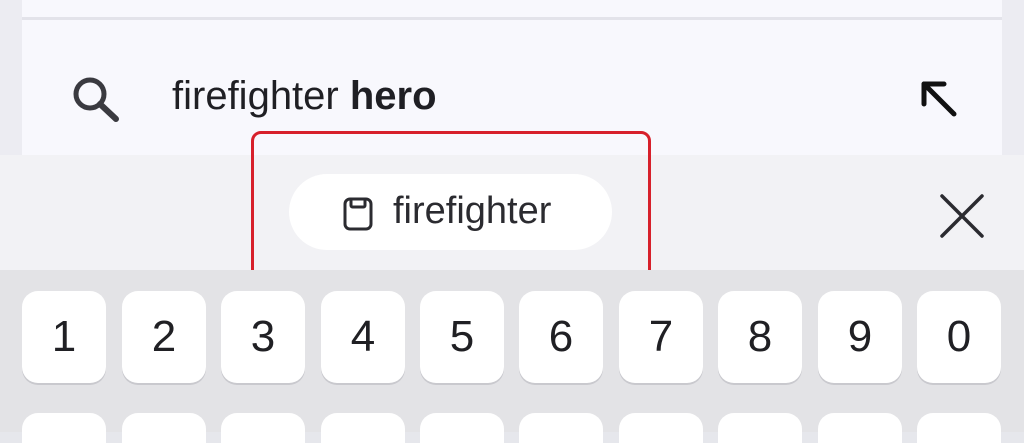 The width and height of the screenshot is (1024, 443). What do you see at coordinates (261, 96) in the screenshot?
I see `suggestion-prefix: firefighter` at bounding box center [261, 96].